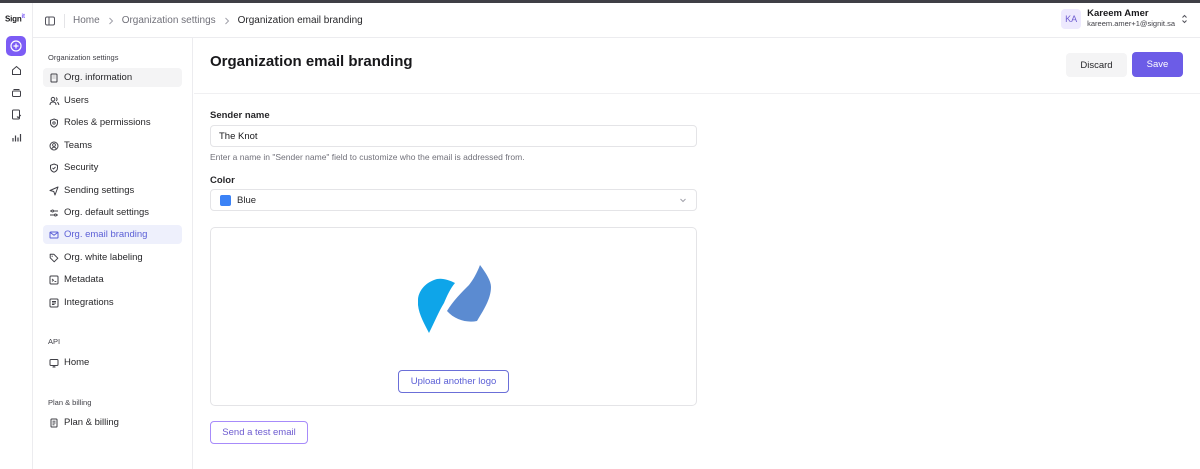 The image size is (1200, 469). Describe the element at coordinates (54, 191) in the screenshot. I see `send-icon` at that location.